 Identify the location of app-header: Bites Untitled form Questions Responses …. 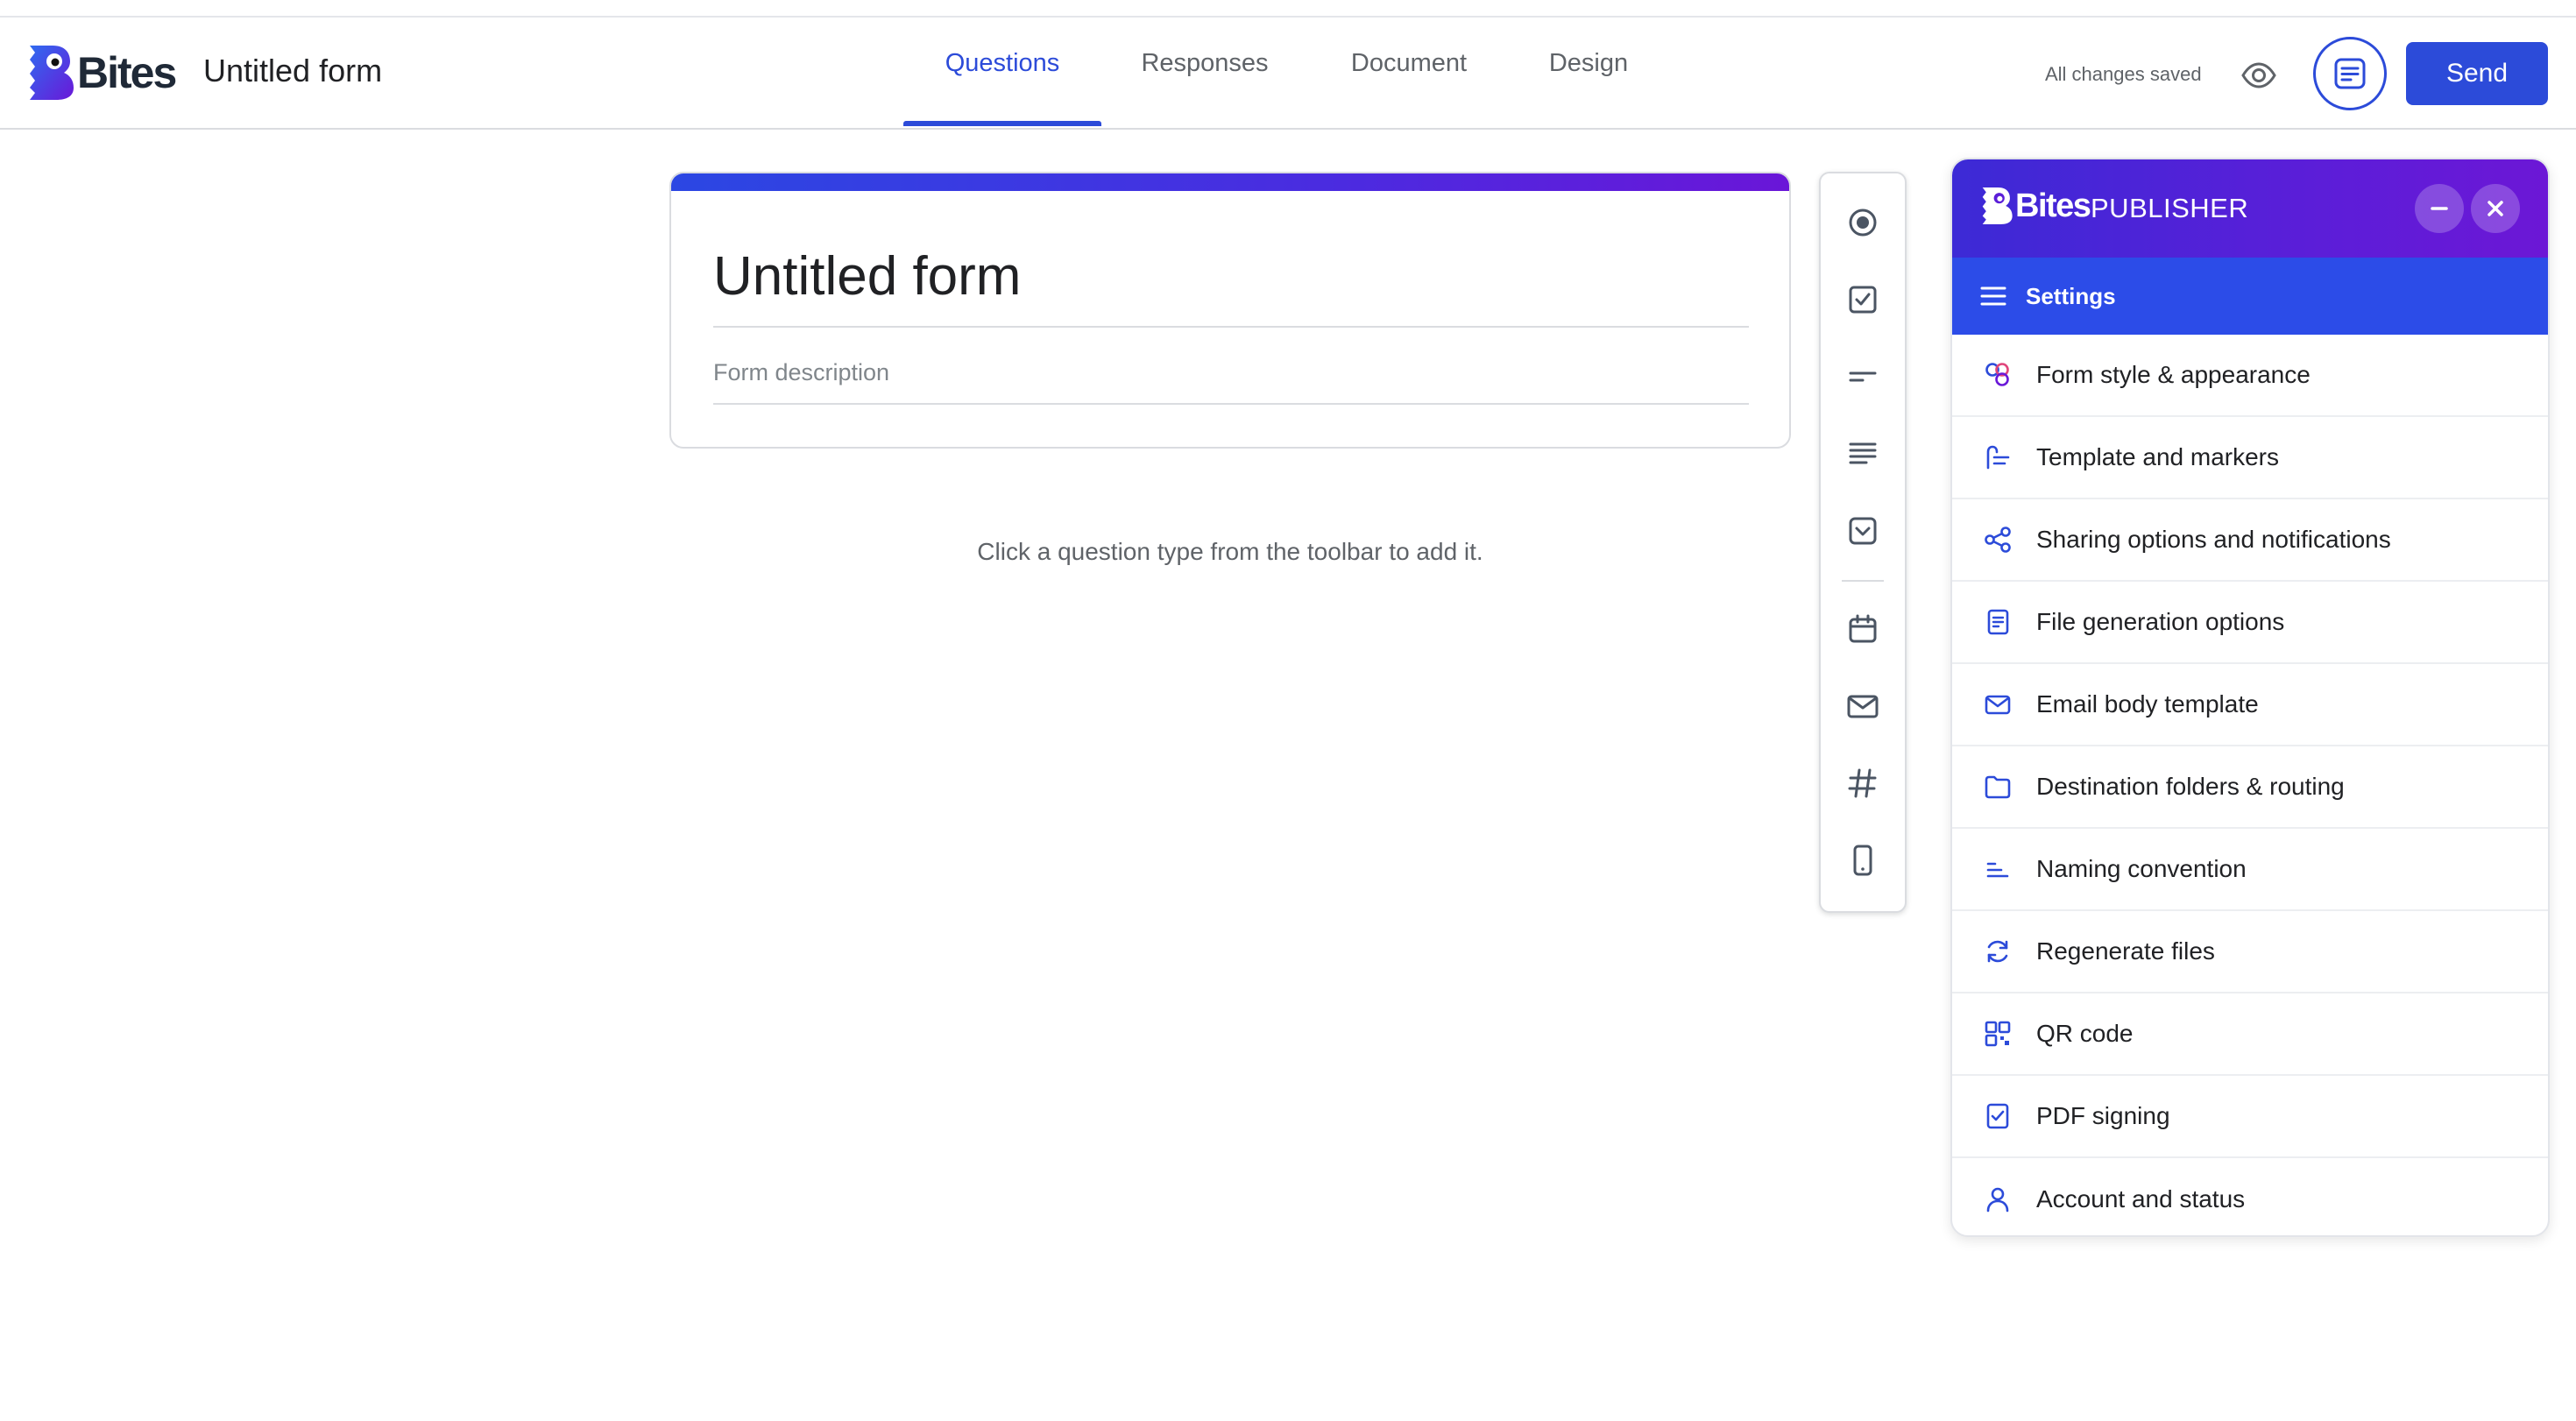
(1288, 74).